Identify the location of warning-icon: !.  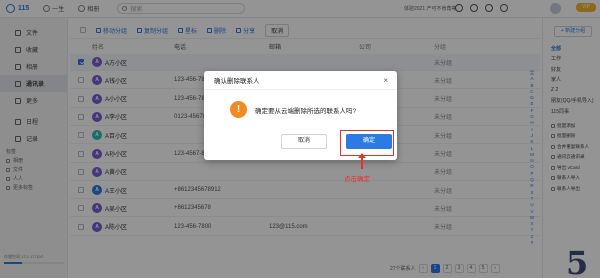
(238, 109).